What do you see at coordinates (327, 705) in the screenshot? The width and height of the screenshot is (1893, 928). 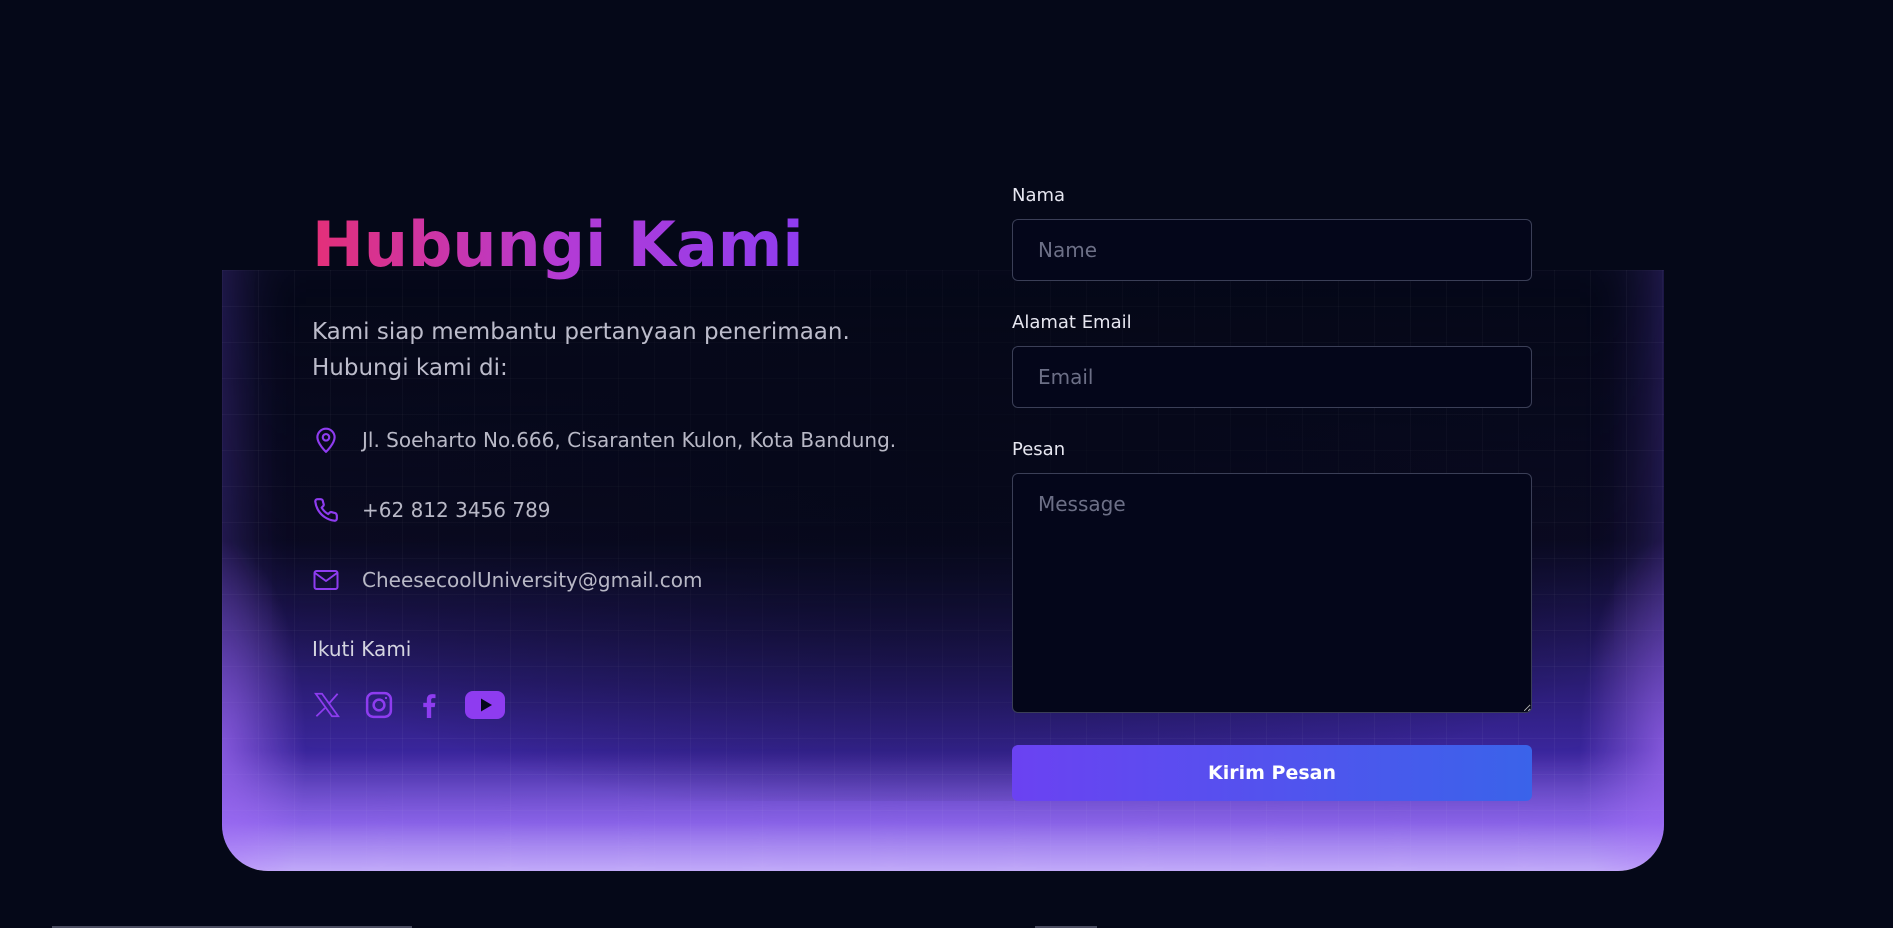 I see `x-twitter-icon` at bounding box center [327, 705].